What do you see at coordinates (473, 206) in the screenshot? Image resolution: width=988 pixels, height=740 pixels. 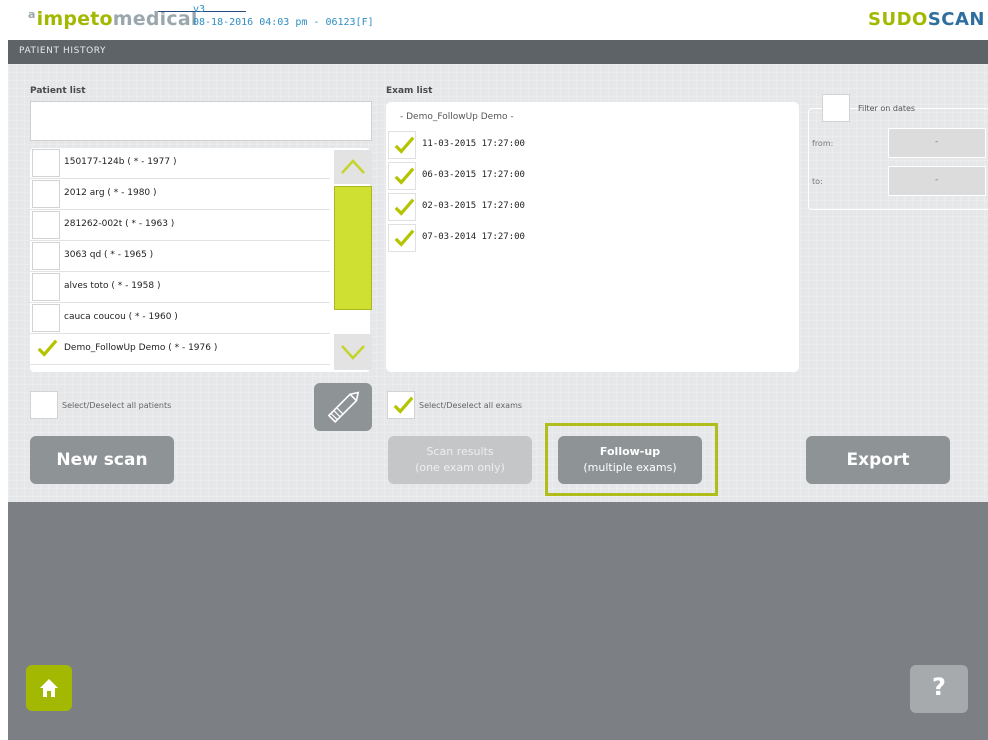 I see `exam-date: 02-03-2015 17:27:00` at bounding box center [473, 206].